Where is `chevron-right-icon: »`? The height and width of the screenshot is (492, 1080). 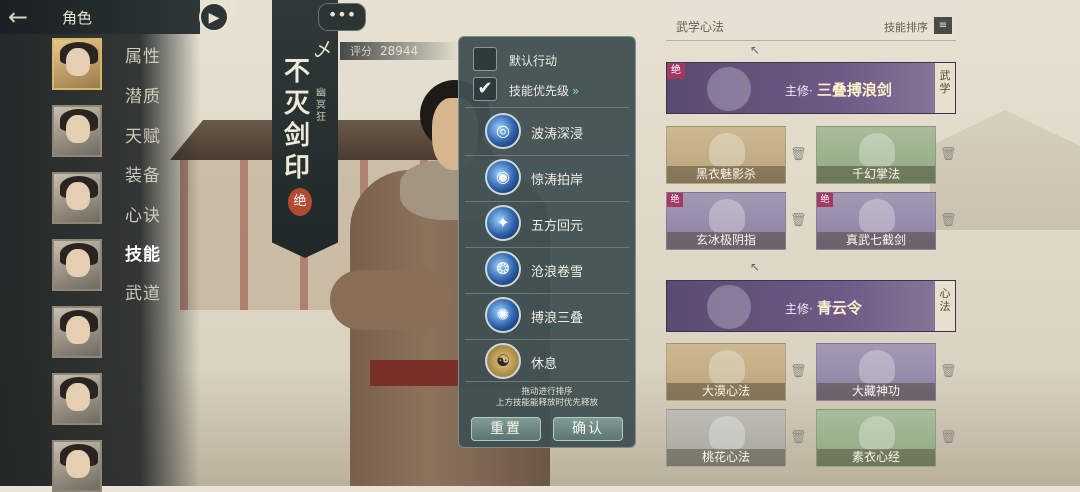 chevron-right-icon: » is located at coordinates (576, 91).